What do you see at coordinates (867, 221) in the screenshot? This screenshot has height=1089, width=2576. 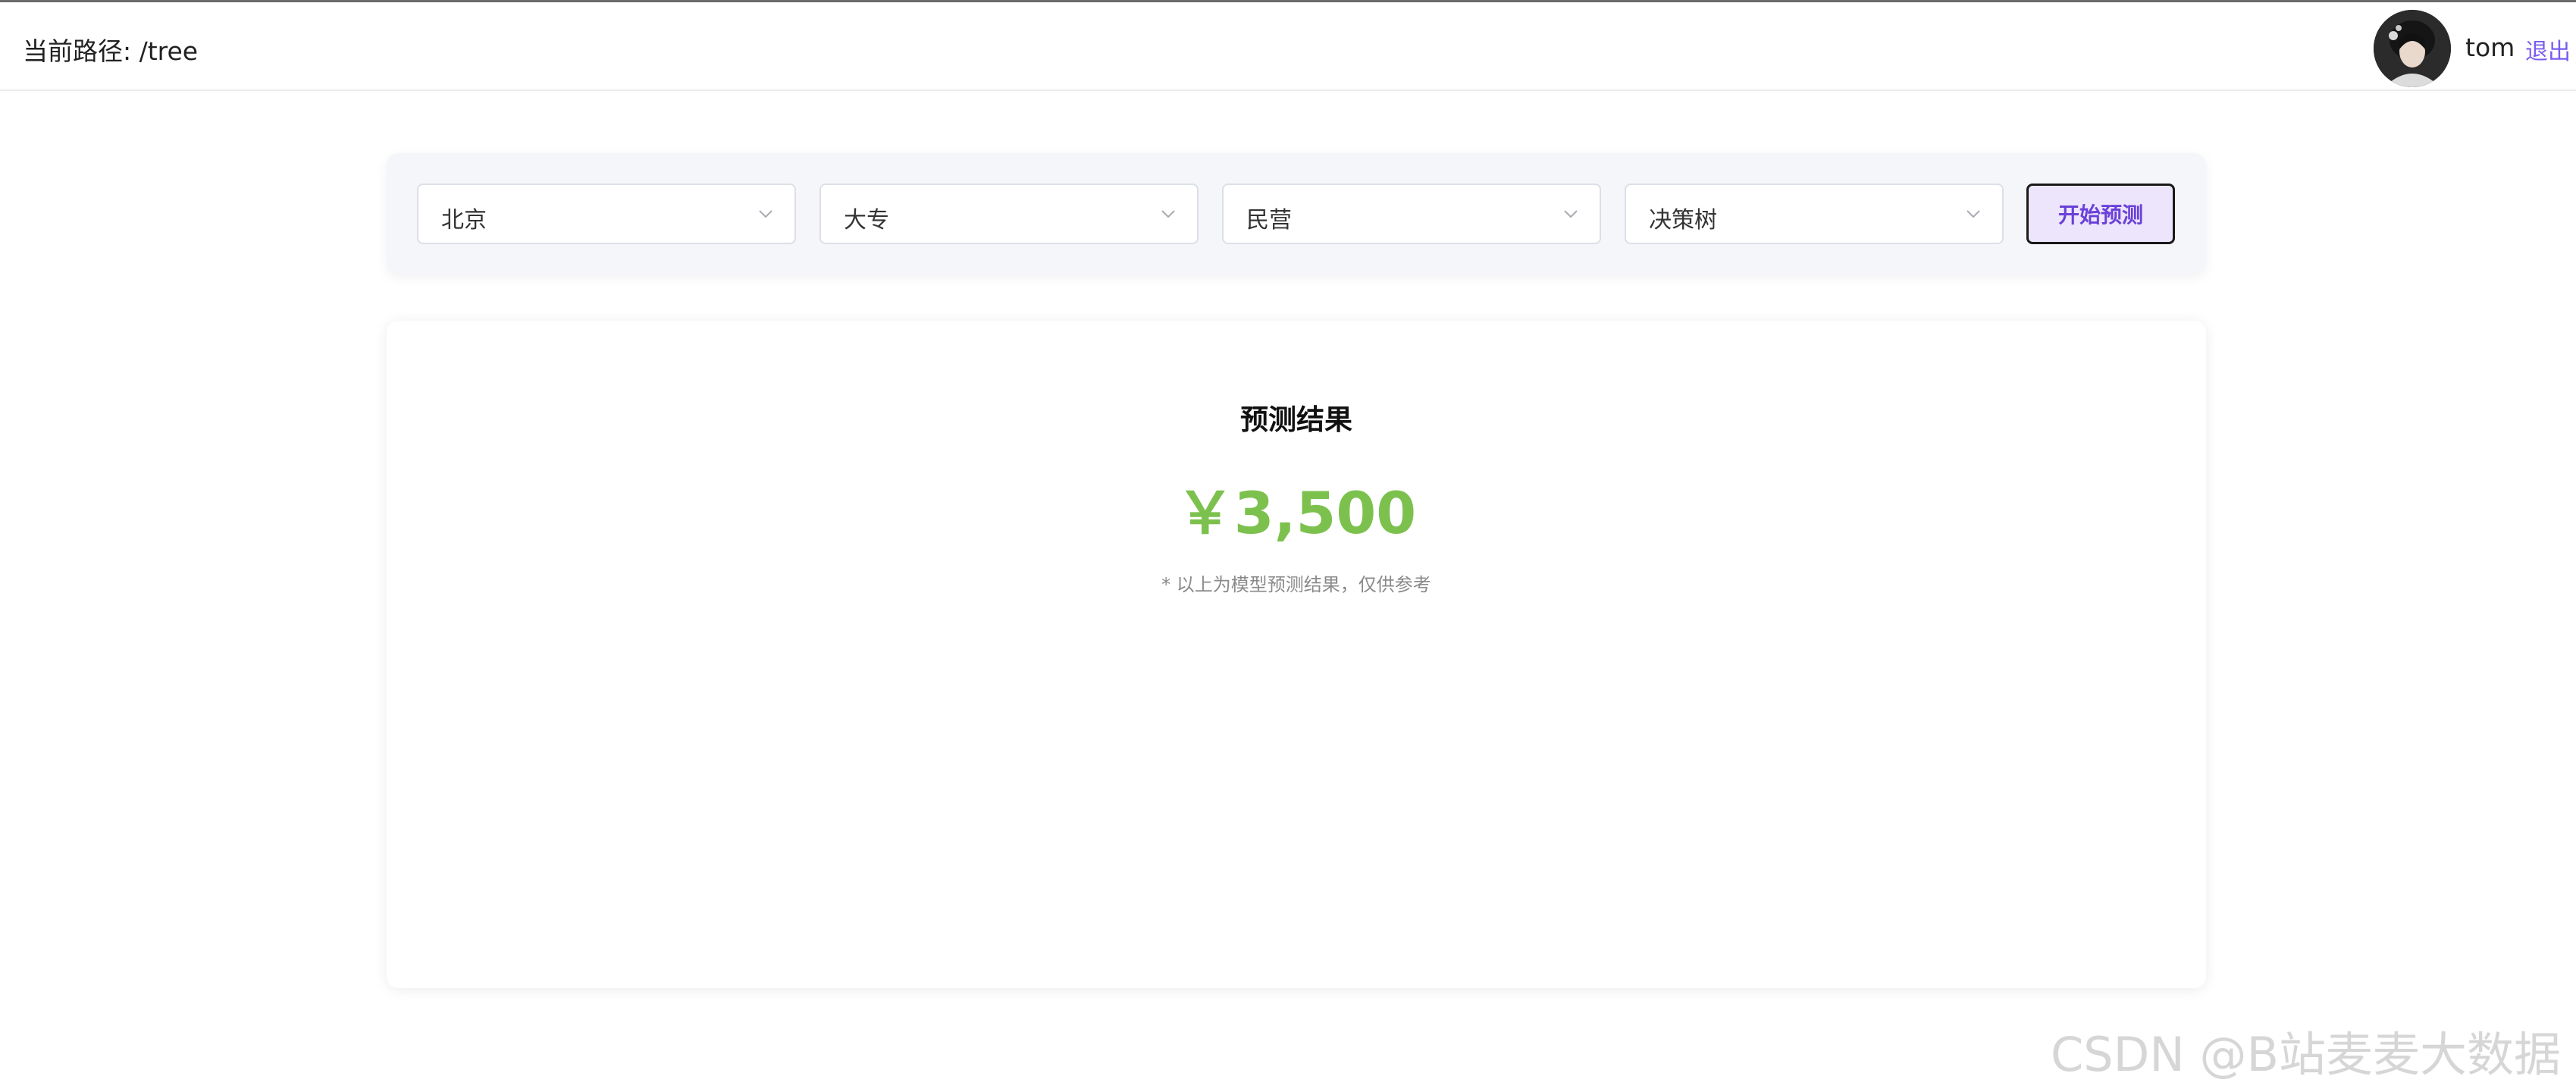 I see `education-select-value: 大专` at bounding box center [867, 221].